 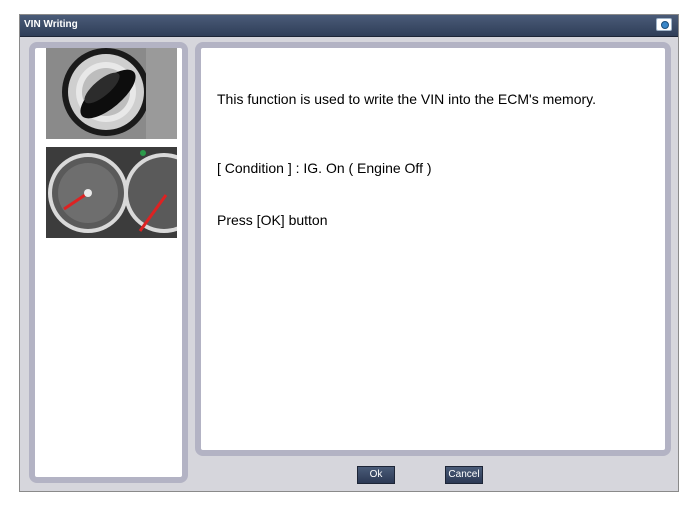 What do you see at coordinates (324, 168) in the screenshot?
I see `condition-text: [ Condition ] : IG. On ( Engine Off )` at bounding box center [324, 168].